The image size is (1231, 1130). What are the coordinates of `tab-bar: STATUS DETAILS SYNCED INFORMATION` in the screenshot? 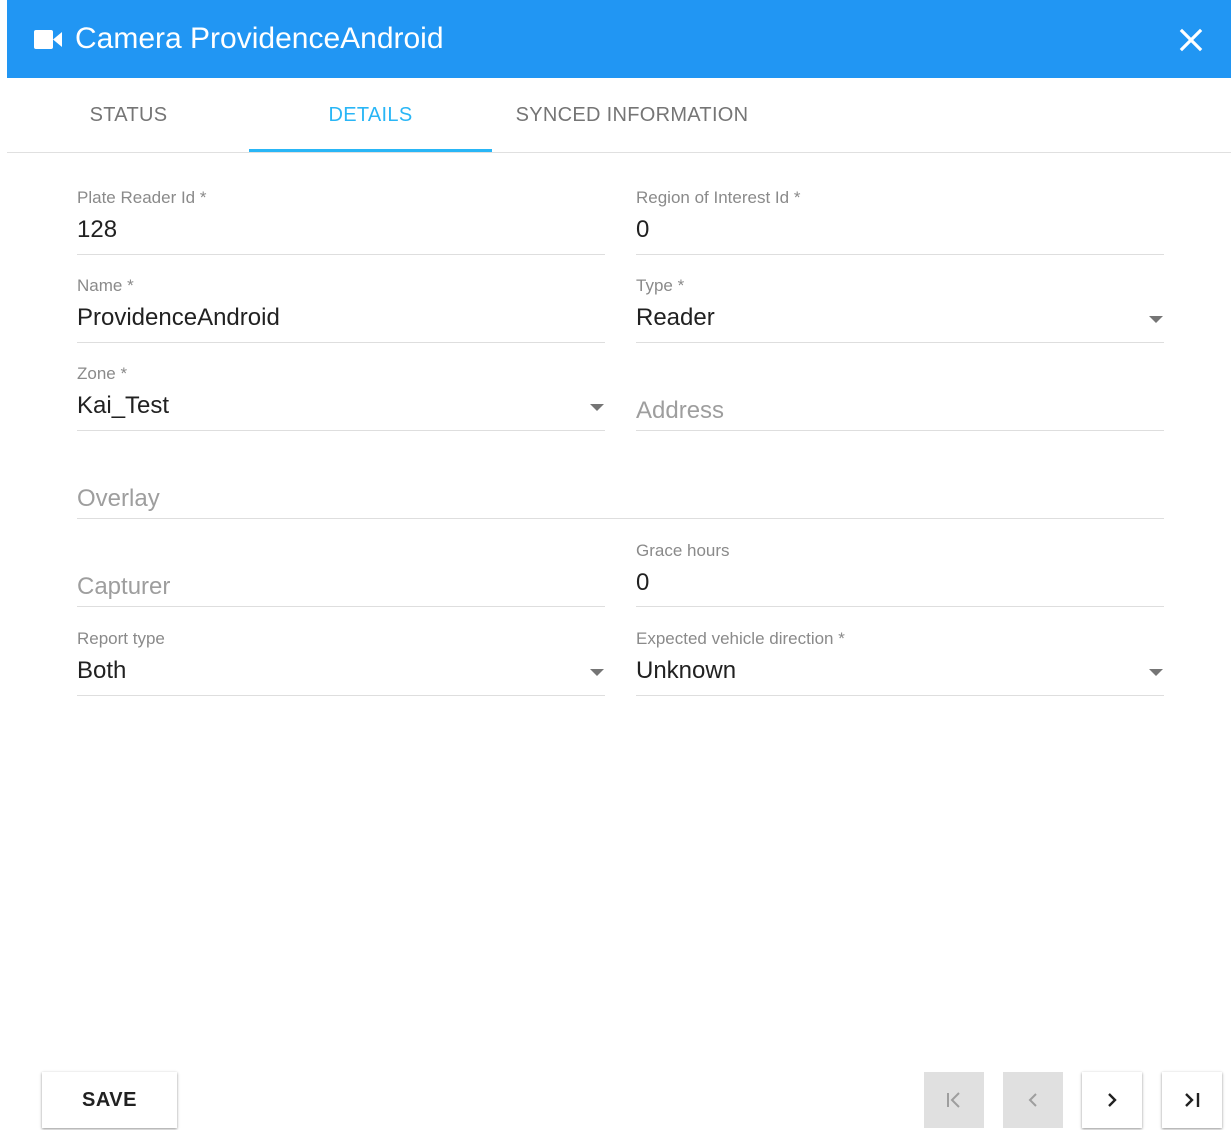 It's located at (619, 115).